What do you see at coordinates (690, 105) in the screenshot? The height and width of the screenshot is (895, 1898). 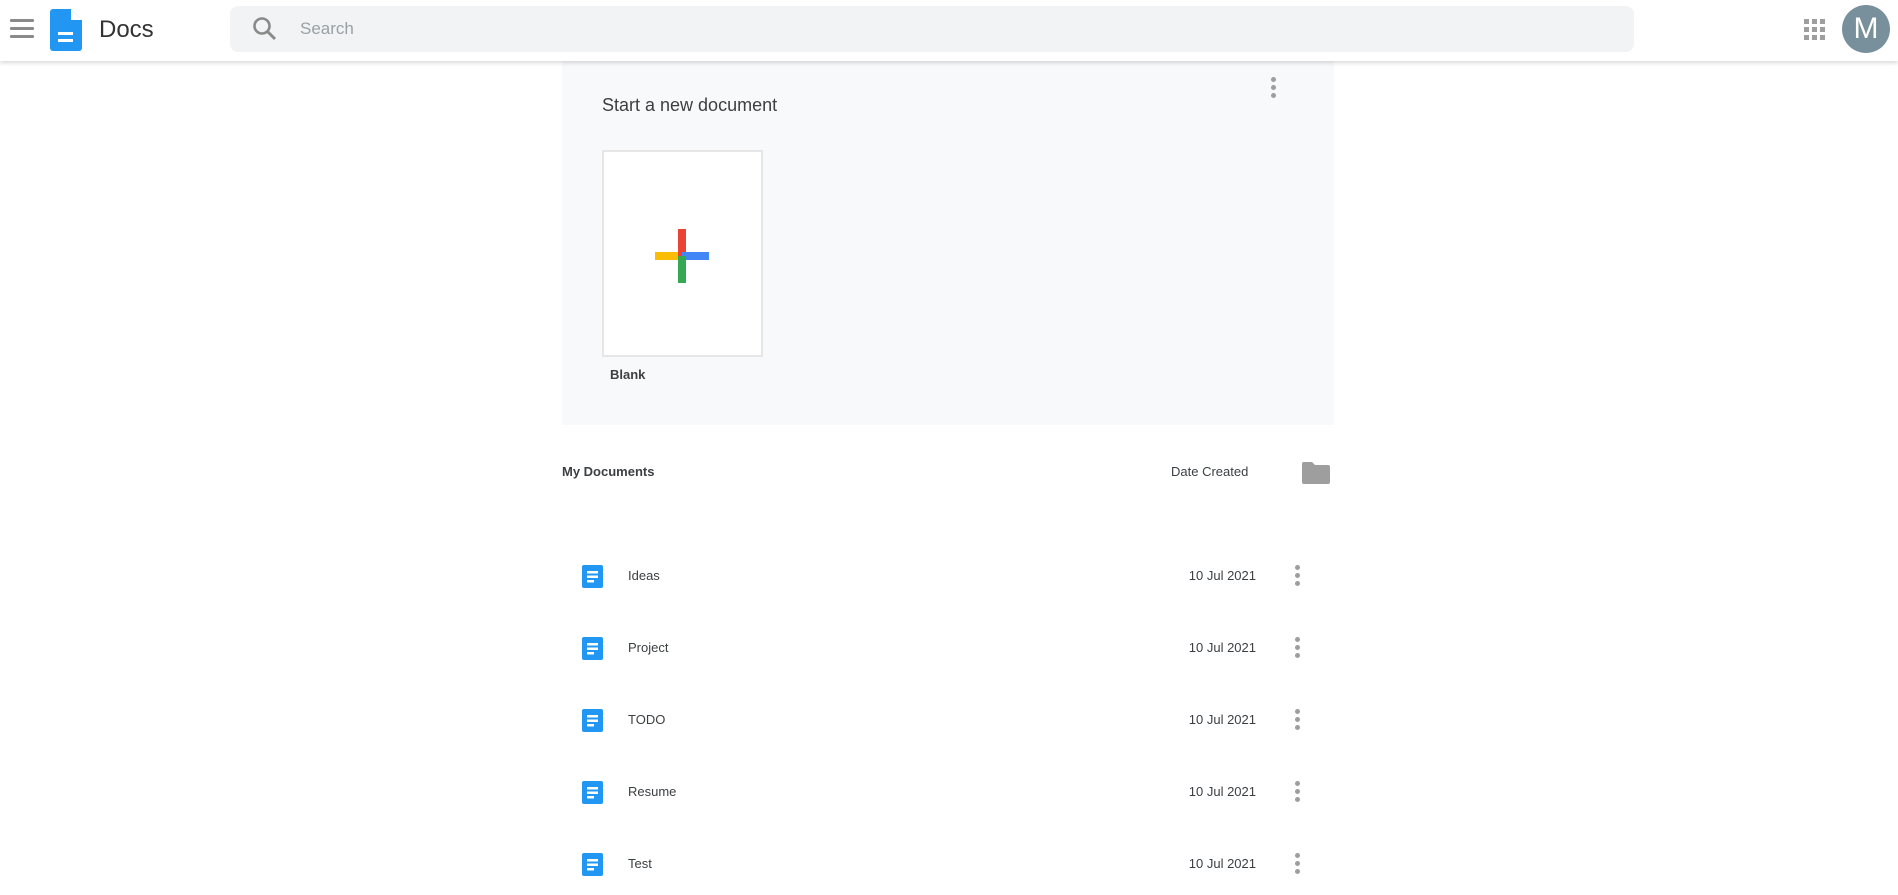 I see `panel-title: Start a new document` at bounding box center [690, 105].